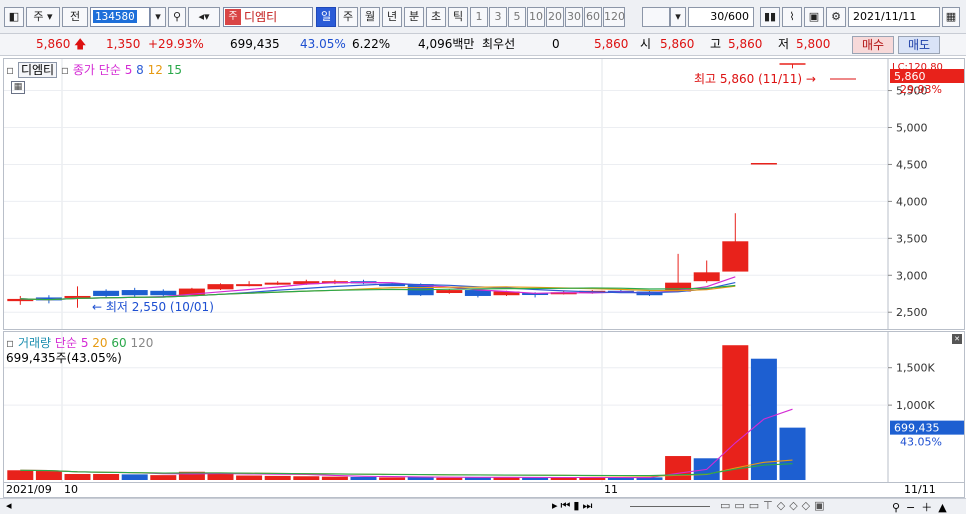 The image size is (966, 514). Describe the element at coordinates (678, 17) in the screenshot. I see `interval-dropdown-icon: ▾` at that location.